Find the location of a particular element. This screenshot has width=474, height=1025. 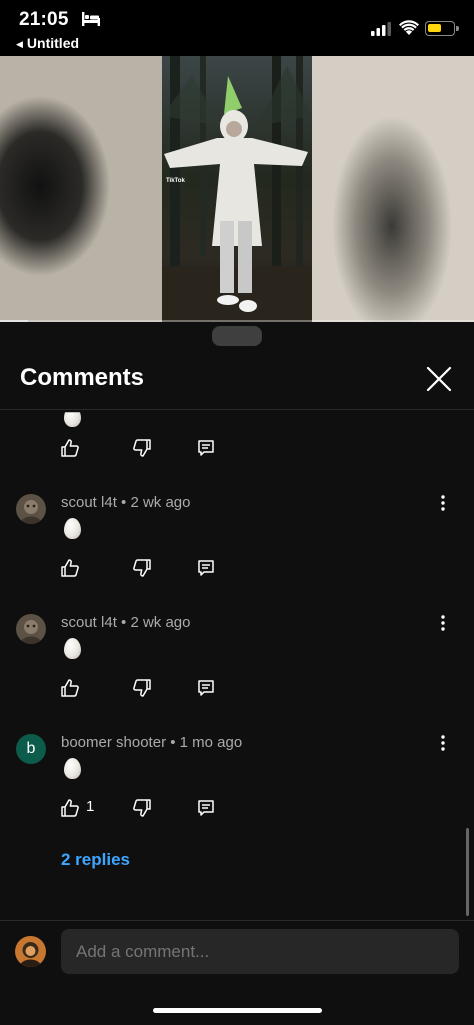

back-arrow-icon: ◀ is located at coordinates (19, 44).